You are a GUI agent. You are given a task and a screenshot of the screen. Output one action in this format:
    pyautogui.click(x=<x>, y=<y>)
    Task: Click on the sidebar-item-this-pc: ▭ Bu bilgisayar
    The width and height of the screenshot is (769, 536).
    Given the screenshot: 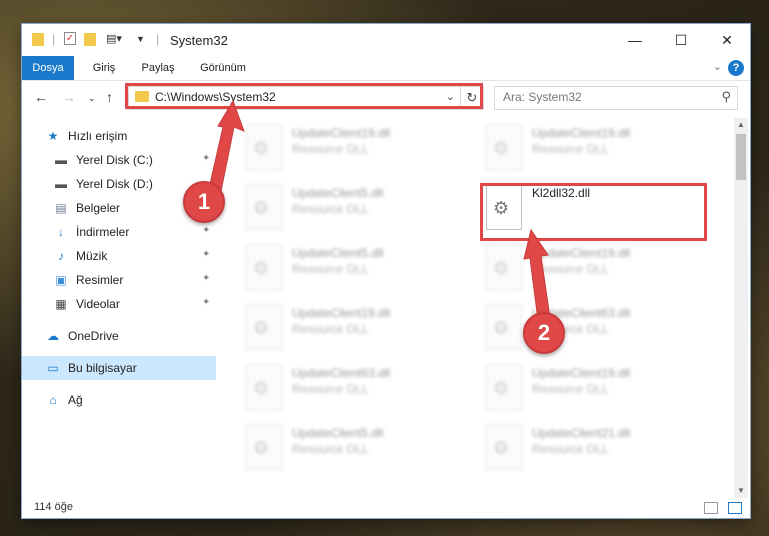 What is the action you would take?
    pyautogui.click(x=119, y=368)
    